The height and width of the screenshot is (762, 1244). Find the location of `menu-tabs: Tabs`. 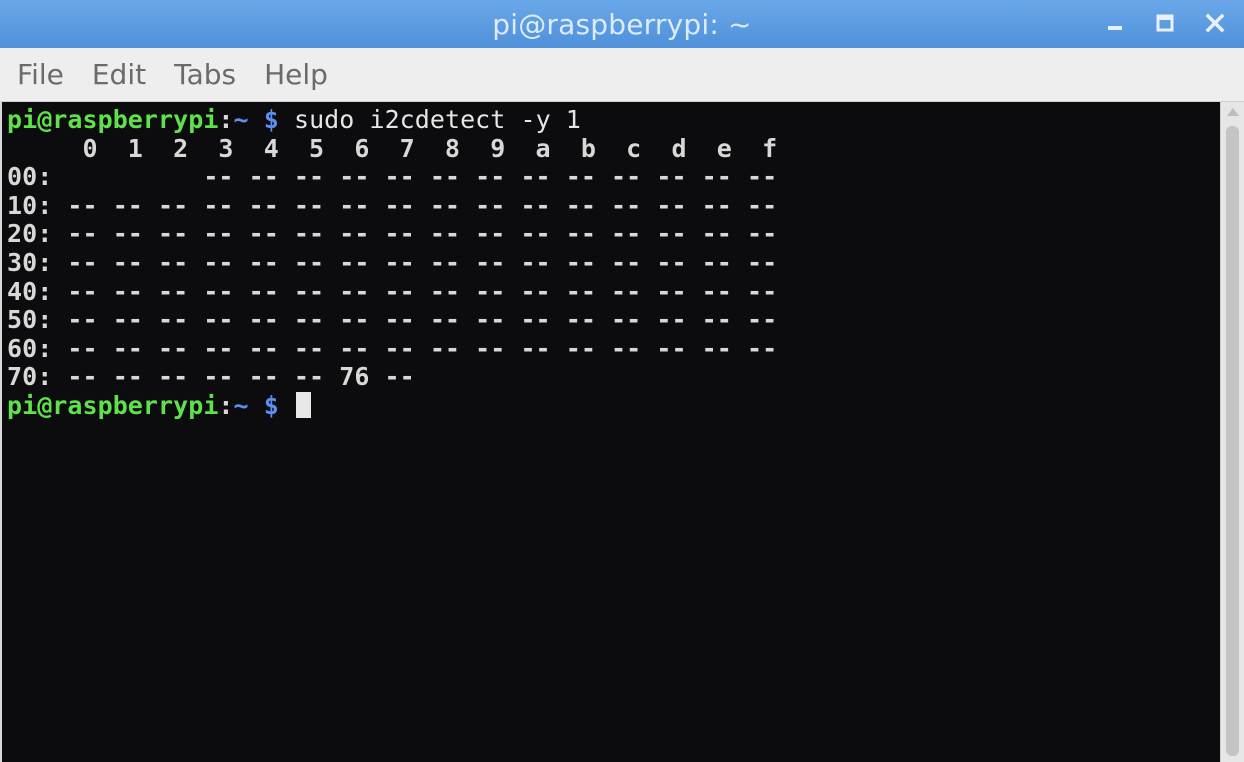

menu-tabs: Tabs is located at coordinates (205, 74).